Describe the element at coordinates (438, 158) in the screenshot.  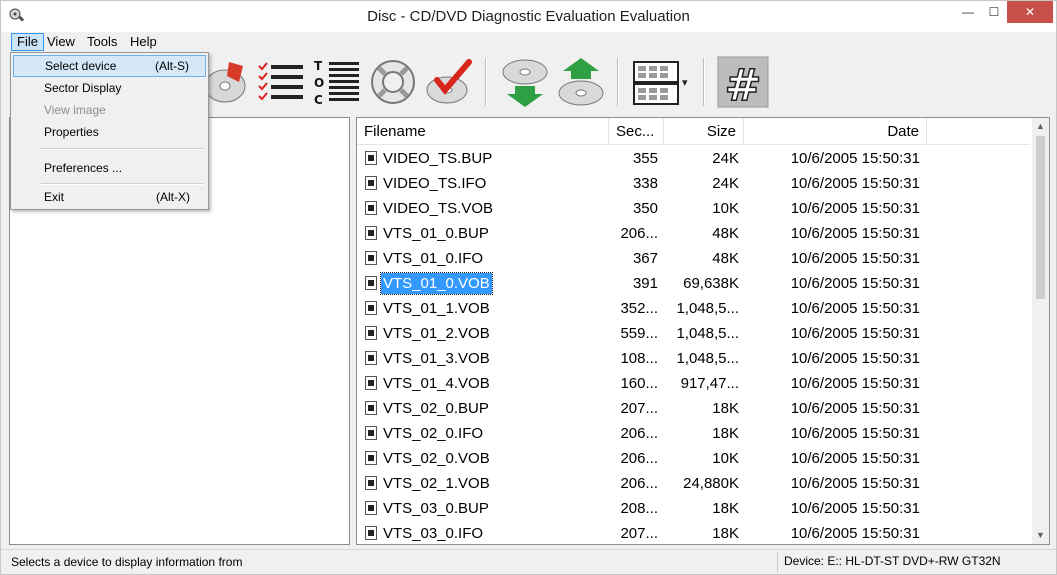
I see `cell-filename: VIDEO_TS.BUP` at that location.